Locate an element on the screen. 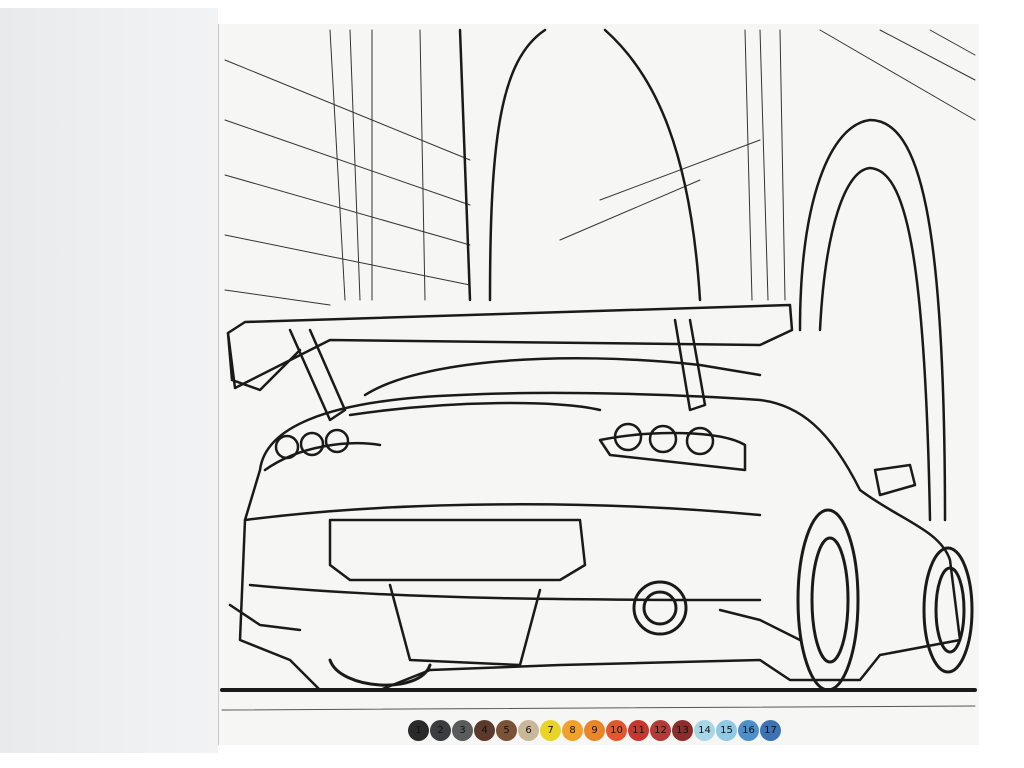  palette-swatch: 17 is located at coordinates (770, 730).